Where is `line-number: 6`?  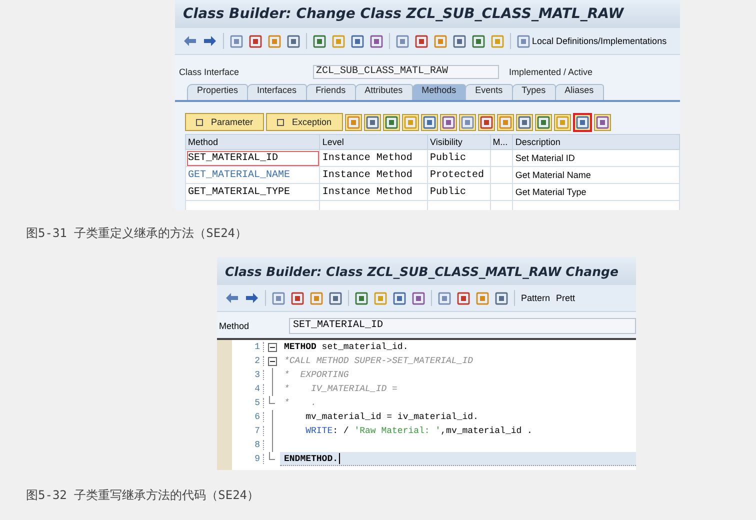 line-number: 6 is located at coordinates (248, 417).